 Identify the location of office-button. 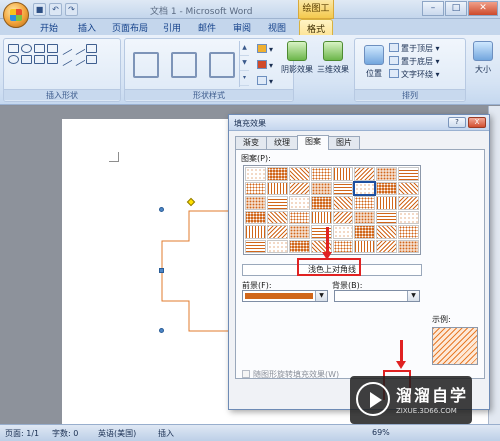
(16, 15).